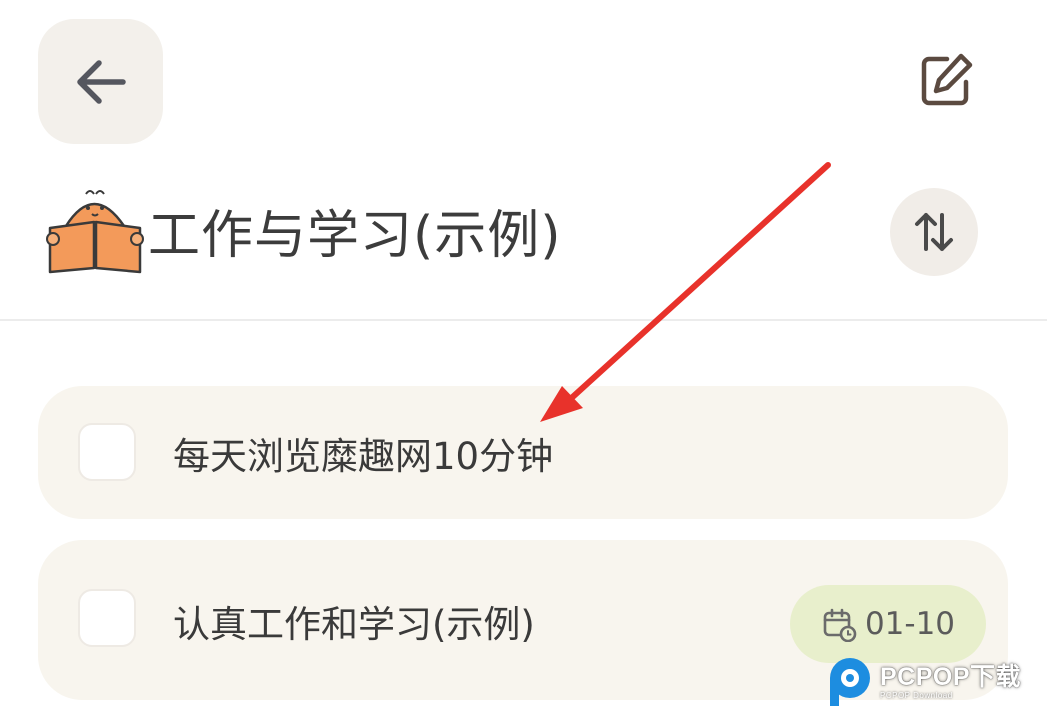  I want to click on calendar-clock-icon, so click(840, 625).